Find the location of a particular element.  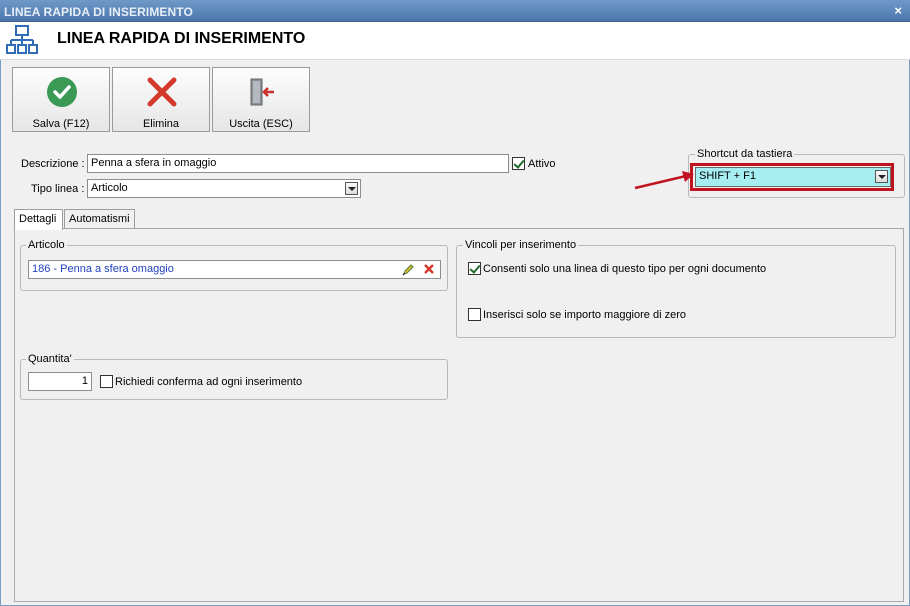

tab-dettagli: Dettagli is located at coordinates (38, 219).